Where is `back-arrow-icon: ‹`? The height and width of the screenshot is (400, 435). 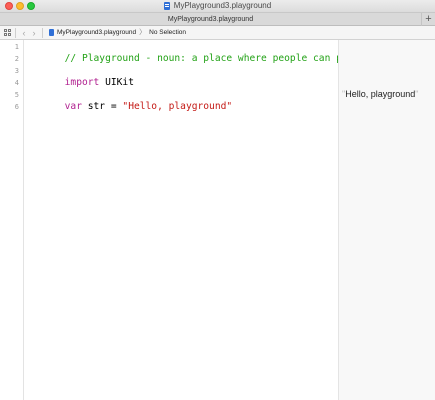 back-arrow-icon: ‹ is located at coordinates (24, 33).